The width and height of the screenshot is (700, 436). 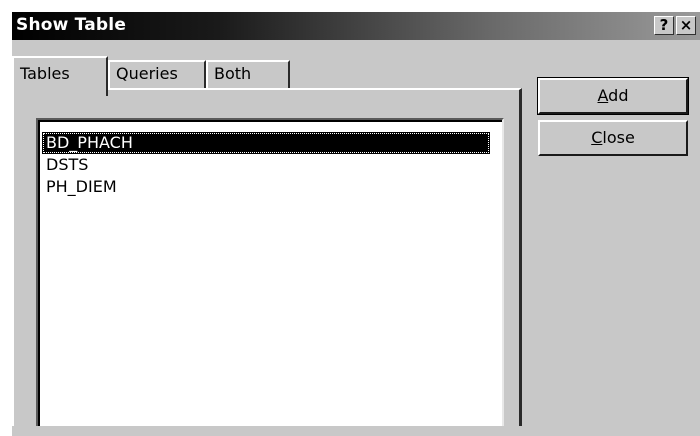 What do you see at coordinates (597, 137) in the screenshot?
I see `close-mnemonic: C` at bounding box center [597, 137].